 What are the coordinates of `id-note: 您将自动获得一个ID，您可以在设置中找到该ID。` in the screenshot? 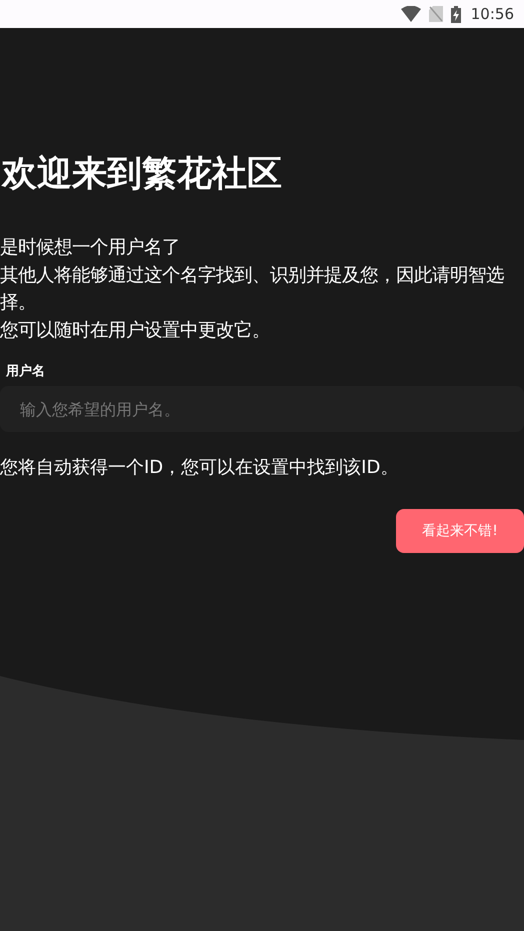 It's located at (200, 468).